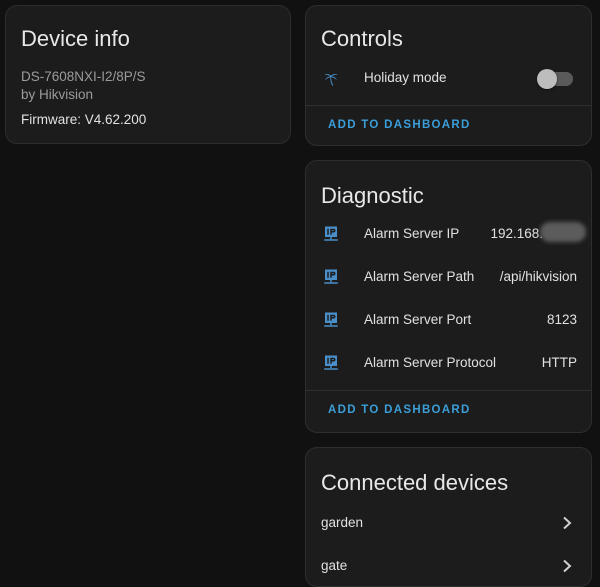  What do you see at coordinates (399, 410) in the screenshot?
I see `diagnostic-add-to-dashboard-button: ADD TO DASHBOARD` at bounding box center [399, 410].